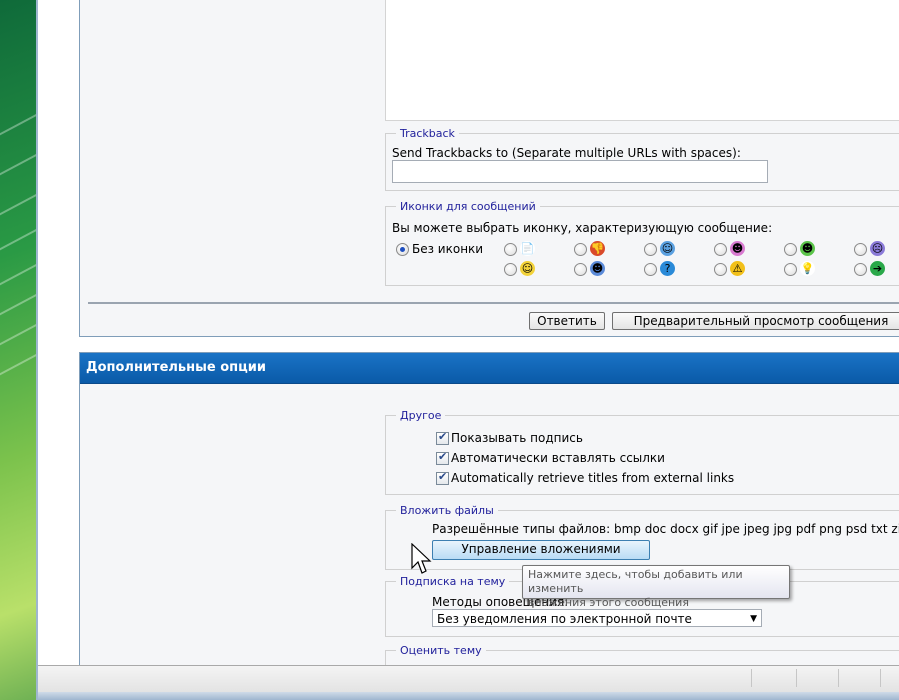 The image size is (899, 700). What do you see at coordinates (402, 249) in the screenshot?
I see `no-icon-radio` at bounding box center [402, 249].